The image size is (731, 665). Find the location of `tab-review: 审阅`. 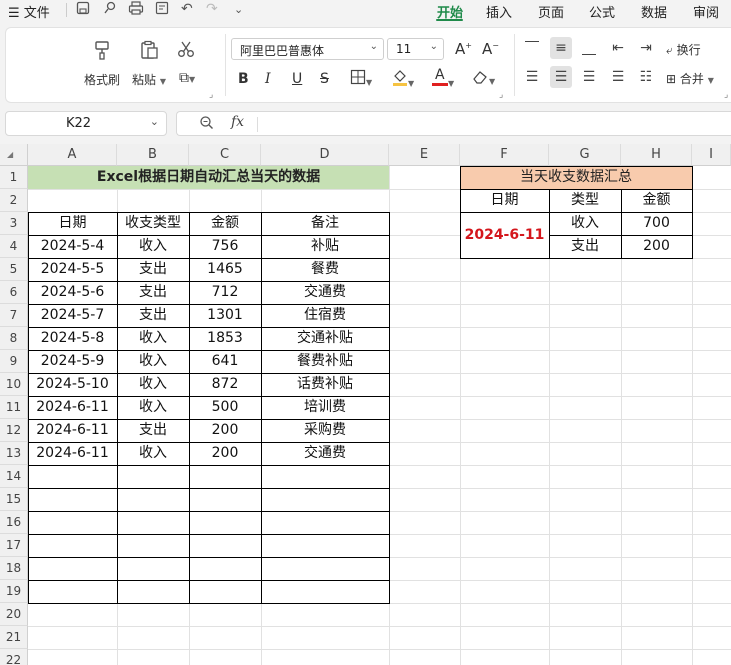

tab-review: 审阅 is located at coordinates (706, 11).